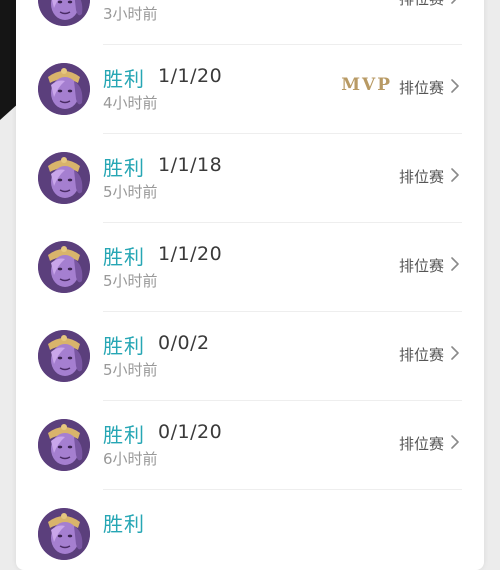 This screenshot has height=570, width=500. Describe the element at coordinates (130, 14) in the screenshot. I see `match-time: 3小时前` at that location.